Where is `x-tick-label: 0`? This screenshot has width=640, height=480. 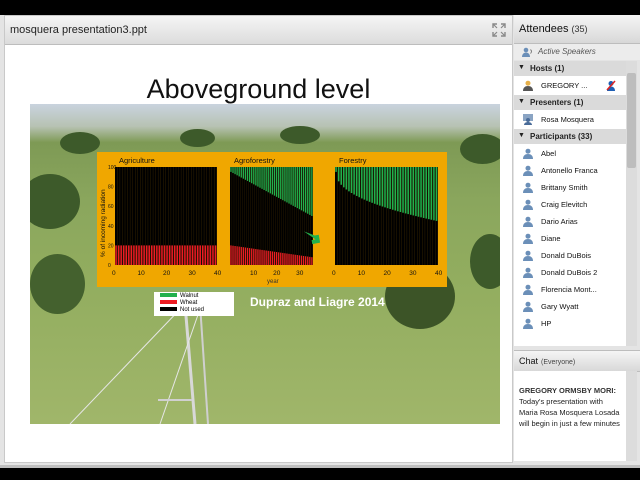
x-tick-label: 0 is located at coordinates (334, 273).